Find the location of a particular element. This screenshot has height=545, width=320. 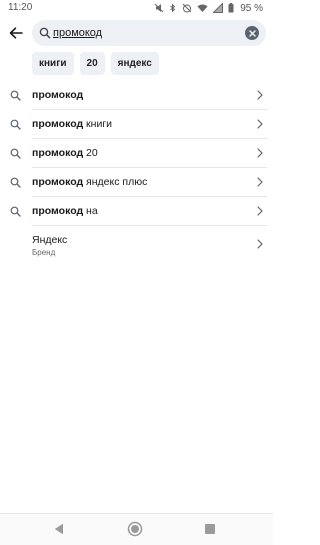

wifi-icon is located at coordinates (202, 8).